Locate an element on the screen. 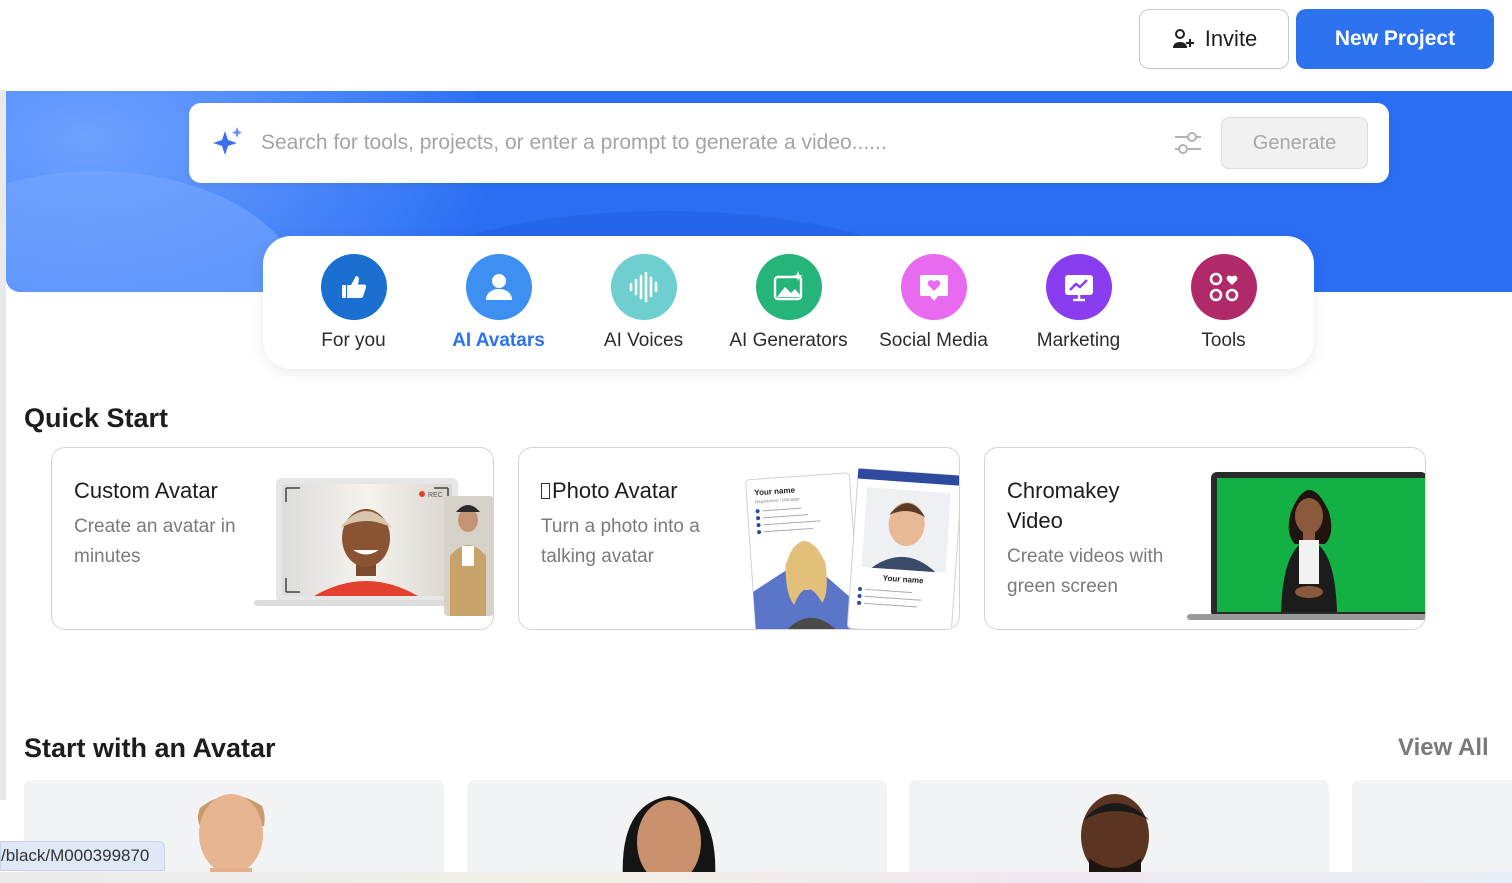  new-project-button: New Project is located at coordinates (1395, 39).